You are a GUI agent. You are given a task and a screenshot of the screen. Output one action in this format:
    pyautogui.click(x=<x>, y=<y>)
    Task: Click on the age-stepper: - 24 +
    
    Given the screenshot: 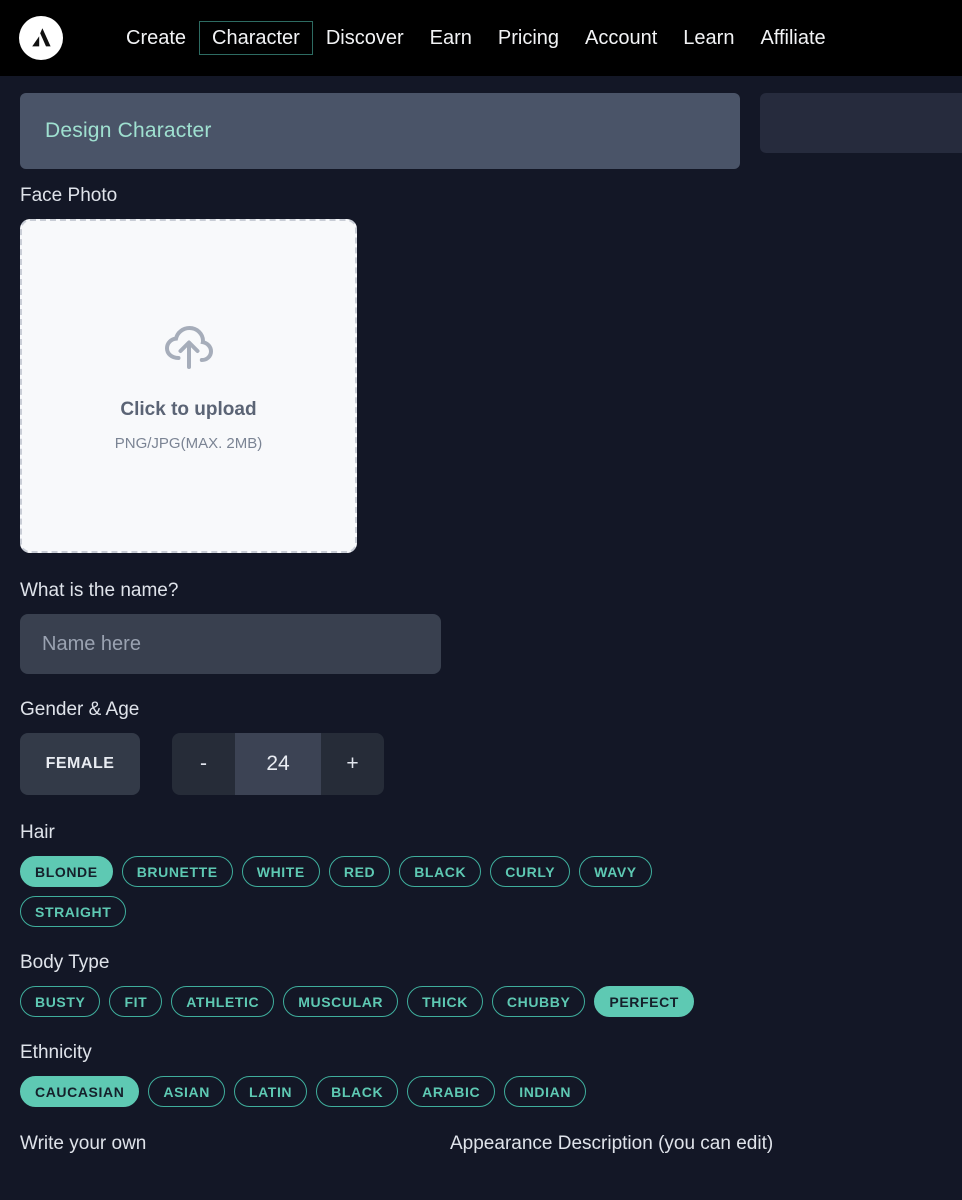 What is the action you would take?
    pyautogui.click(x=278, y=764)
    